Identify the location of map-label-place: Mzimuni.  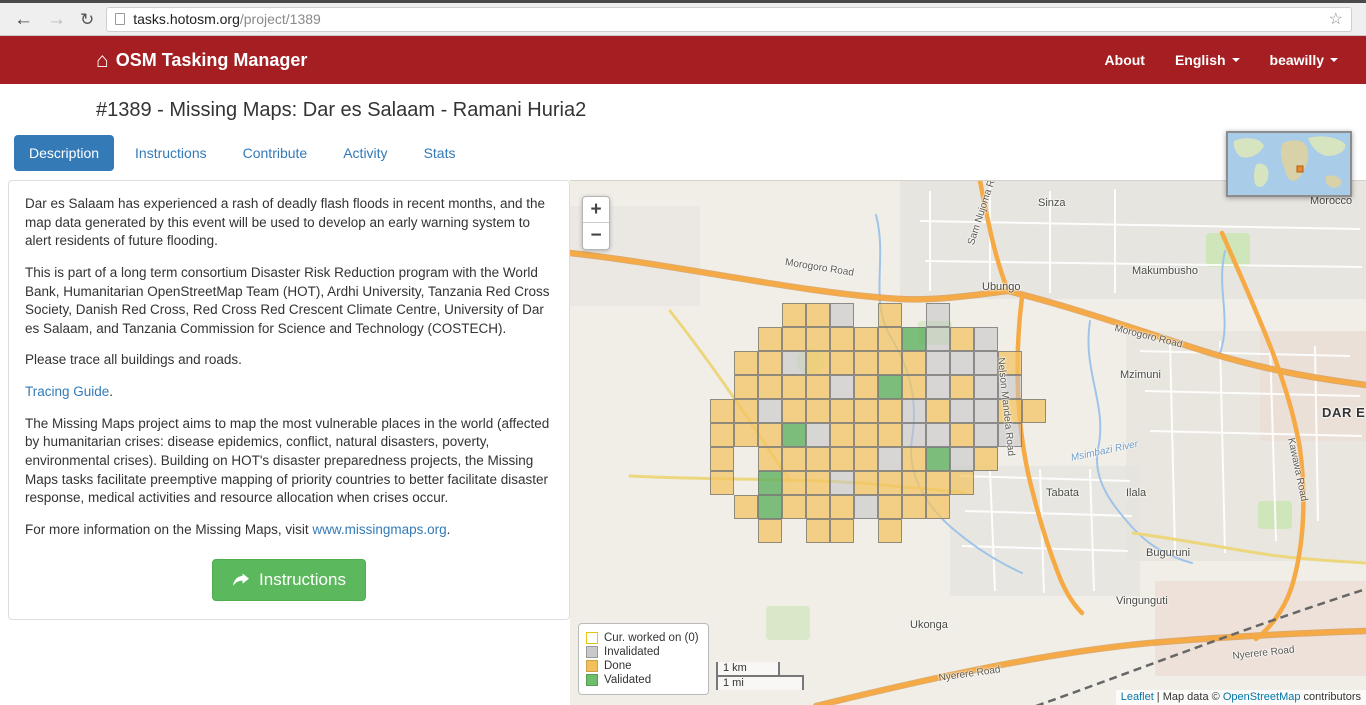
(1140, 375).